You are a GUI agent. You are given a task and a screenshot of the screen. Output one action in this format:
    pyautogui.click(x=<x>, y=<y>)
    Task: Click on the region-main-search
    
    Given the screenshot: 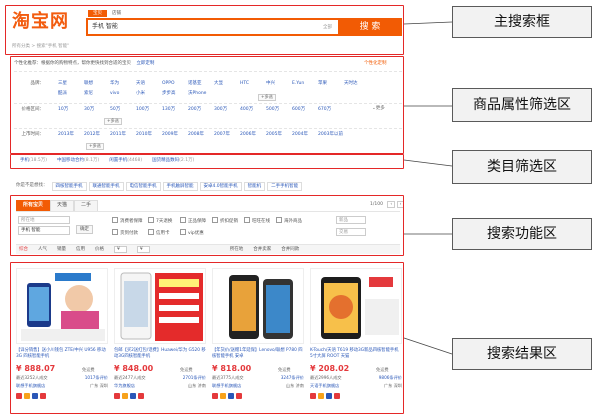 What is the action you would take?
    pyautogui.click(x=204, y=30)
    